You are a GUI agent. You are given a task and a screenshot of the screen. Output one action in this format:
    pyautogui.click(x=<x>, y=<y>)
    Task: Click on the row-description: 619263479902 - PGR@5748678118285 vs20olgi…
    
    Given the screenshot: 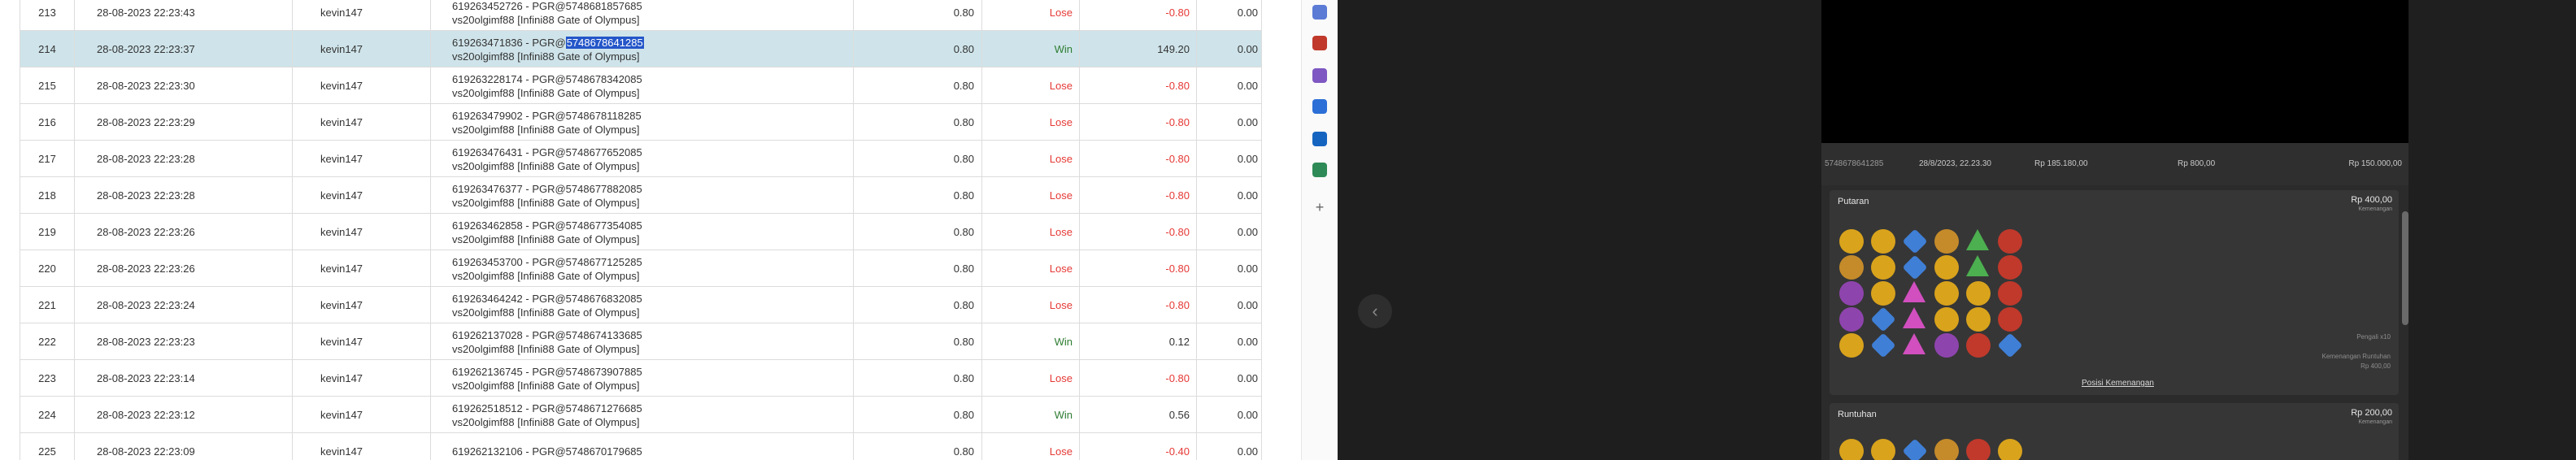 What is the action you would take?
    pyautogui.click(x=643, y=122)
    